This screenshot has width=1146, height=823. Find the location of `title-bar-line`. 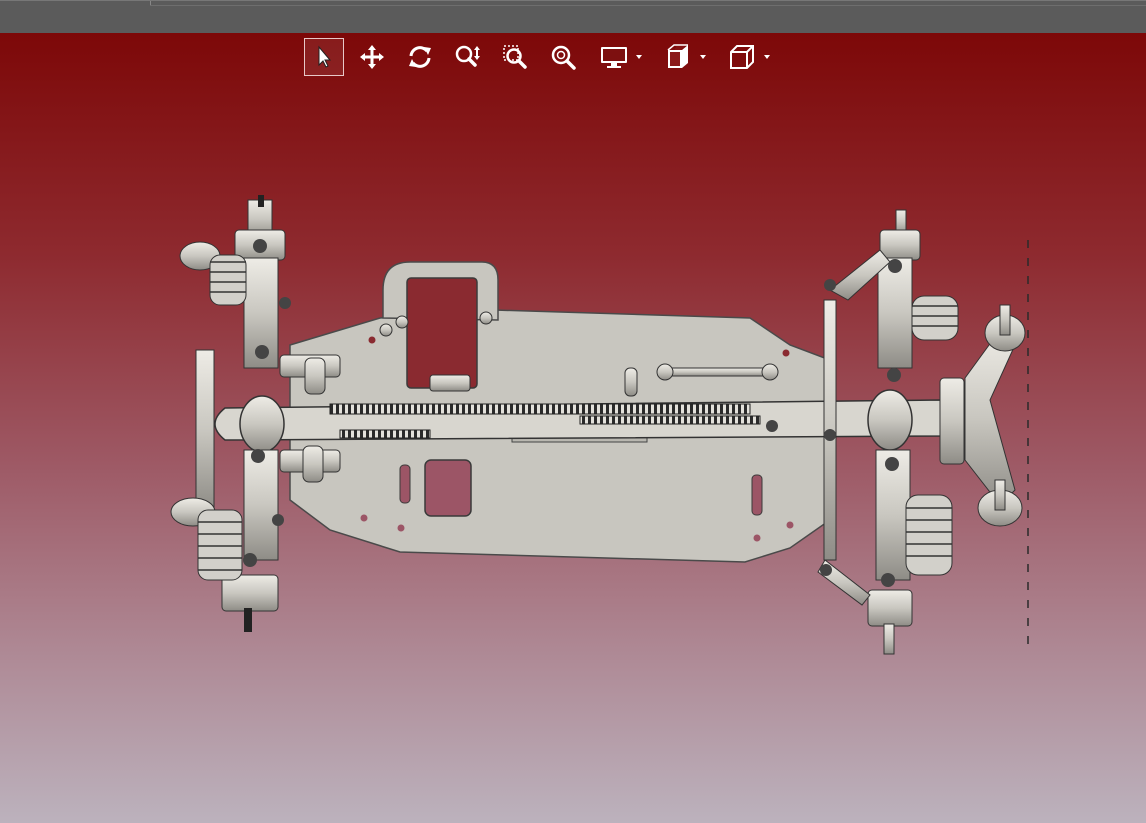

title-bar-line is located at coordinates (648, 5).